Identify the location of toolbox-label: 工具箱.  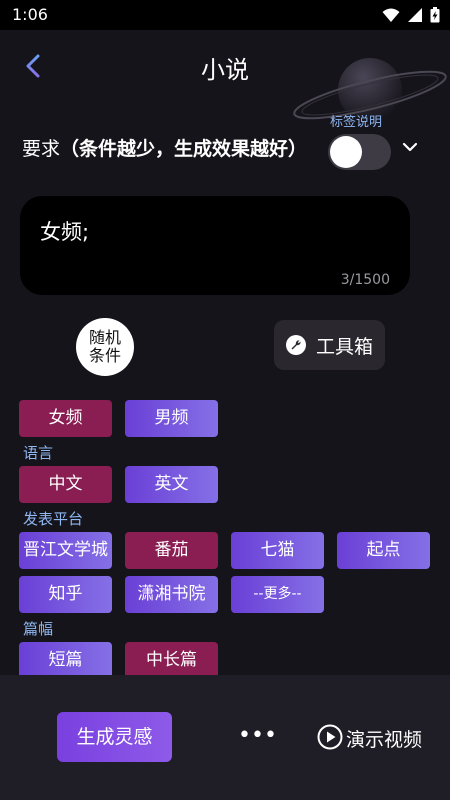
(345, 347).